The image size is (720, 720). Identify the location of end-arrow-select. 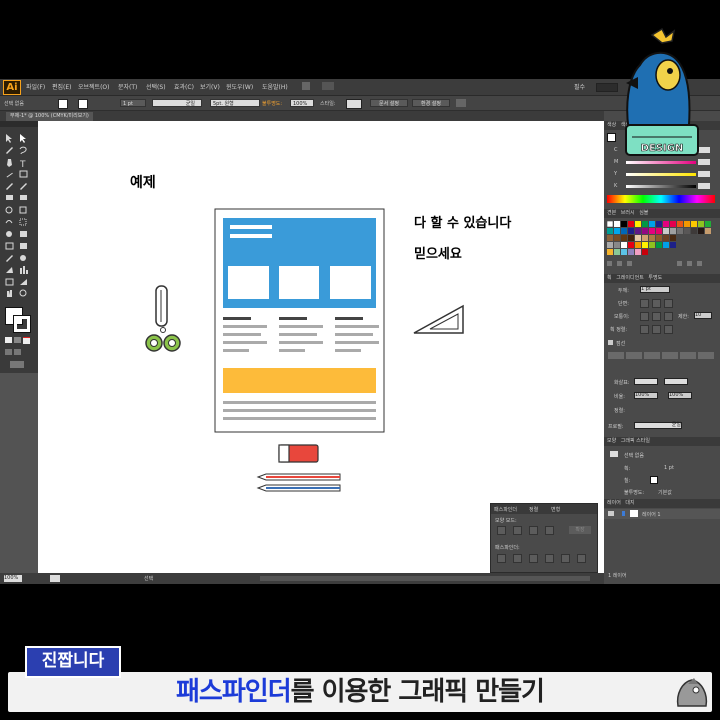
(676, 381).